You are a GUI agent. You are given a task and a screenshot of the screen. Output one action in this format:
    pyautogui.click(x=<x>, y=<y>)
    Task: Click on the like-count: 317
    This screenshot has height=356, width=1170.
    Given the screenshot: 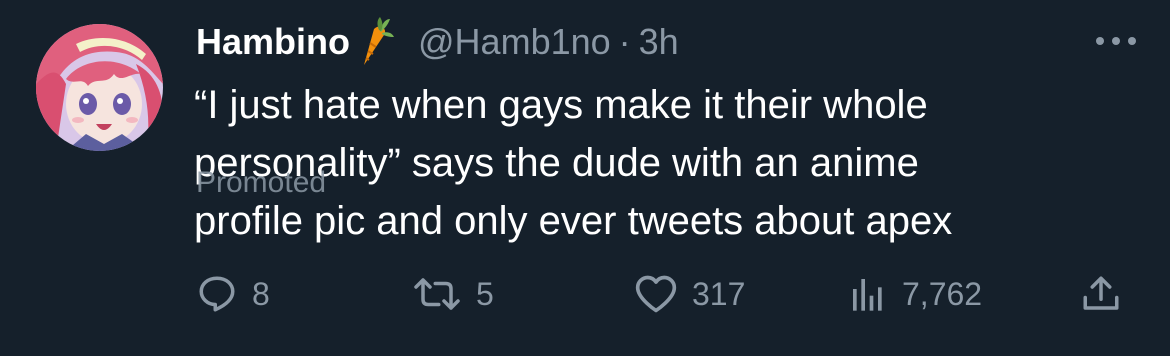 What is the action you would take?
    pyautogui.click(x=719, y=293)
    